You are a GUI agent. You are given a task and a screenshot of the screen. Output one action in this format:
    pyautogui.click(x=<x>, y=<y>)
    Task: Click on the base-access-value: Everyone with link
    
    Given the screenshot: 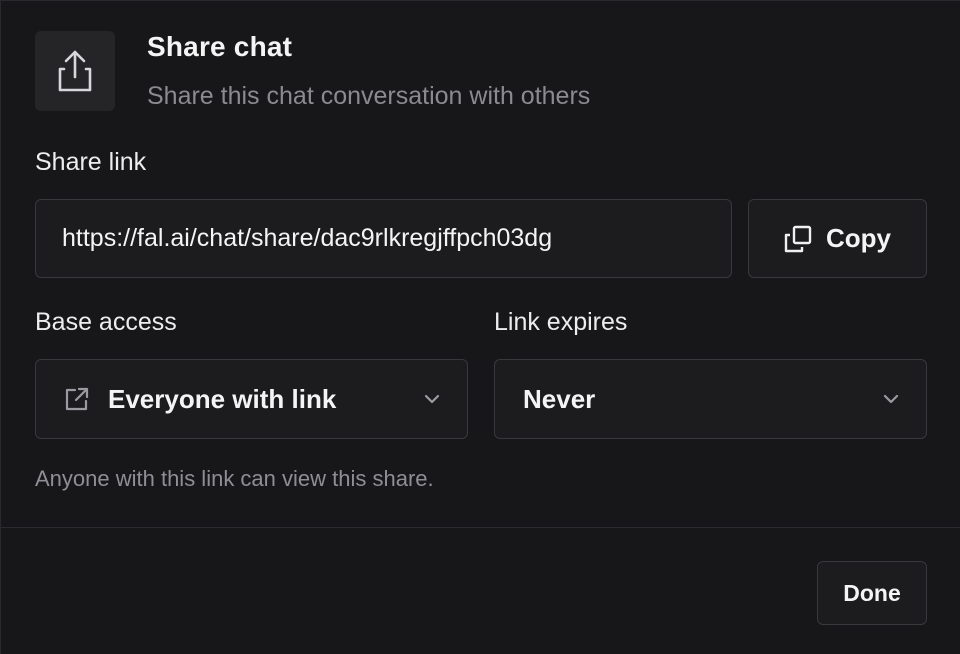 What is the action you would take?
    pyautogui.click(x=222, y=398)
    